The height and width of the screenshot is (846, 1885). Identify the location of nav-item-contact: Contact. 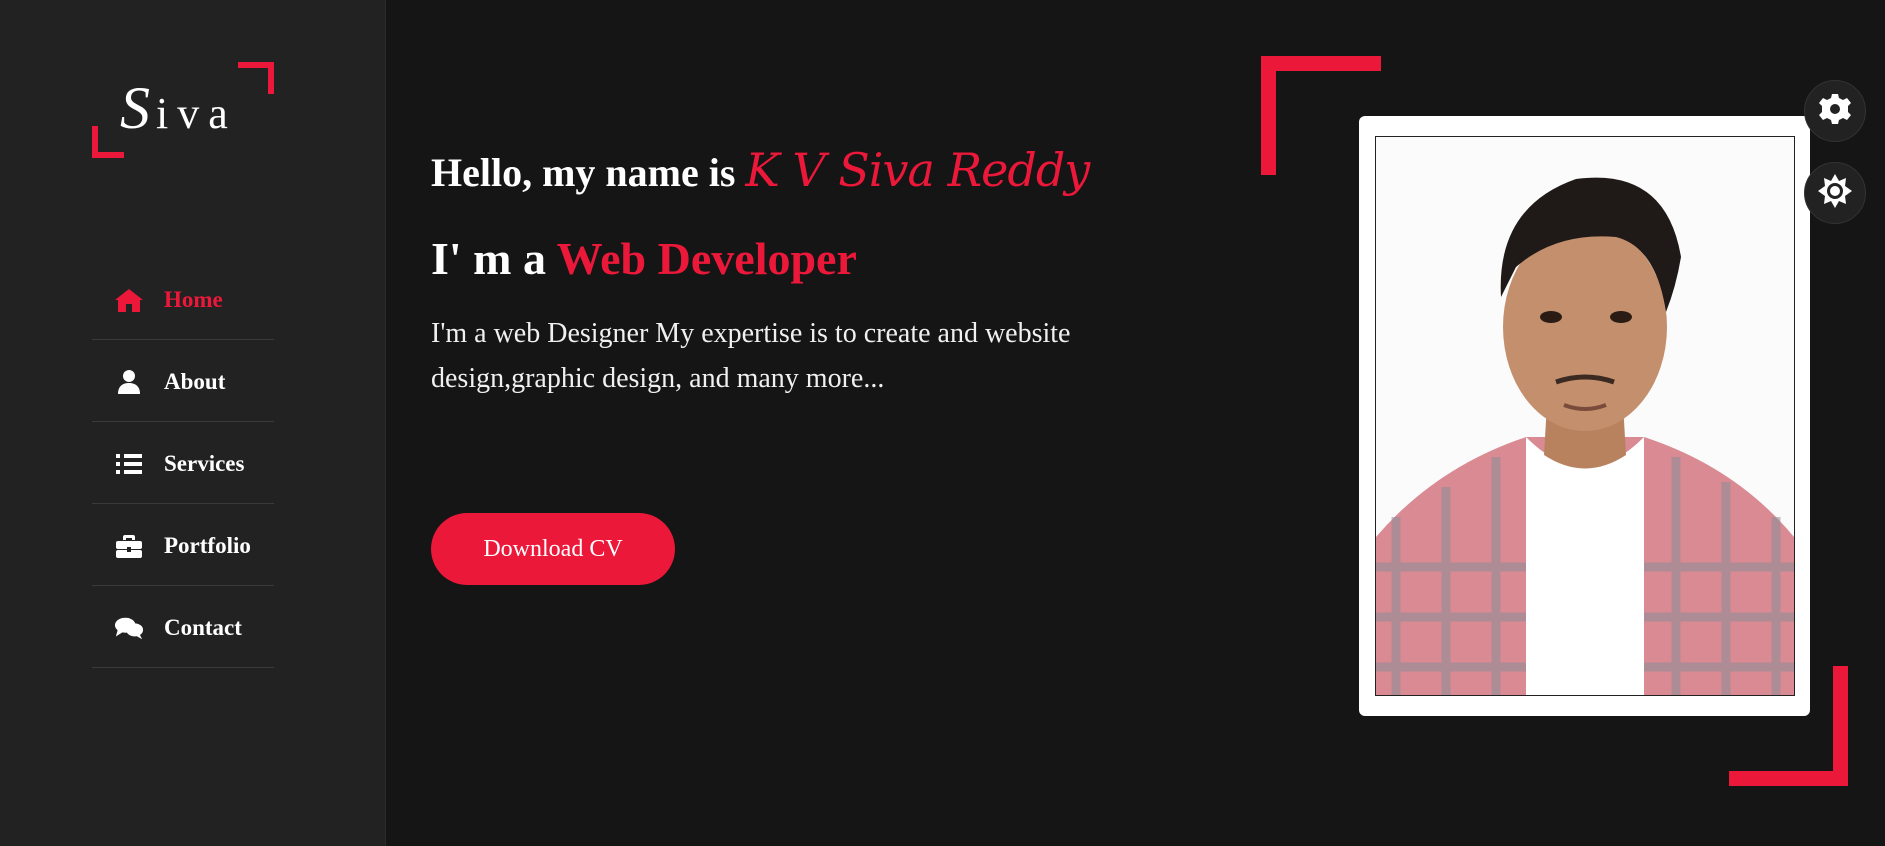
(183, 628).